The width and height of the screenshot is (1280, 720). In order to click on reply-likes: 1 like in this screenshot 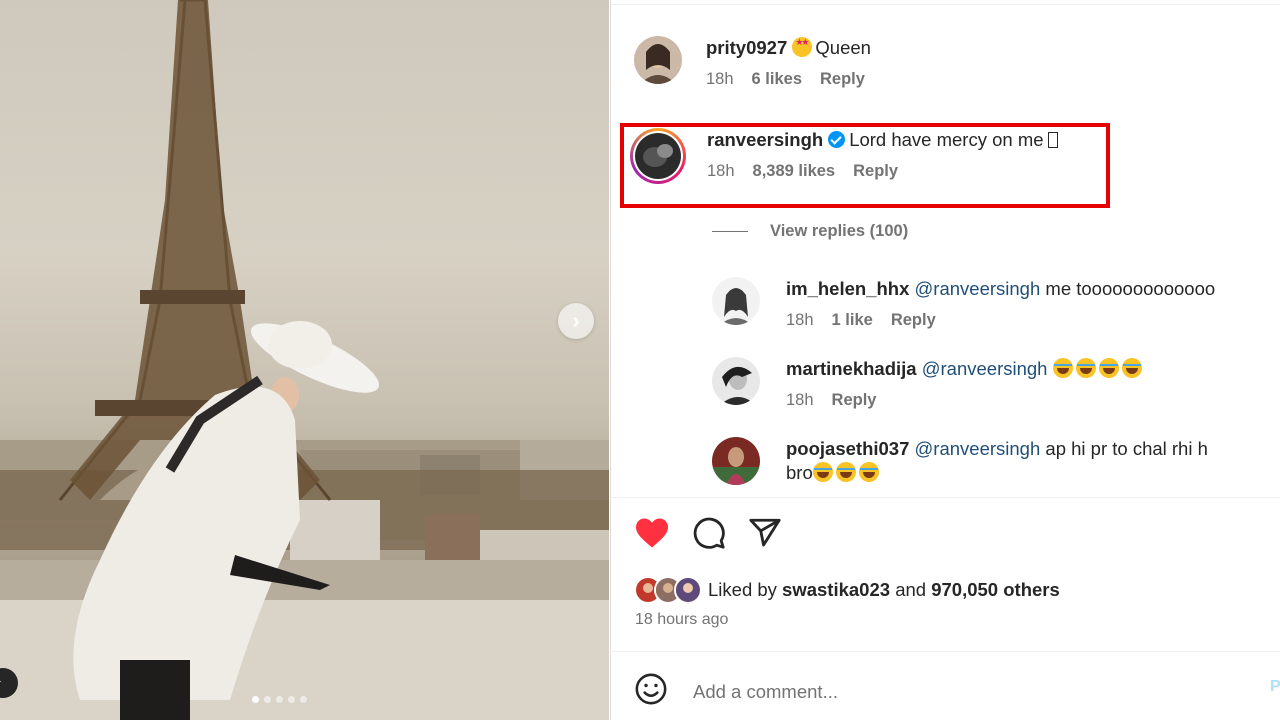, I will do `click(852, 320)`.